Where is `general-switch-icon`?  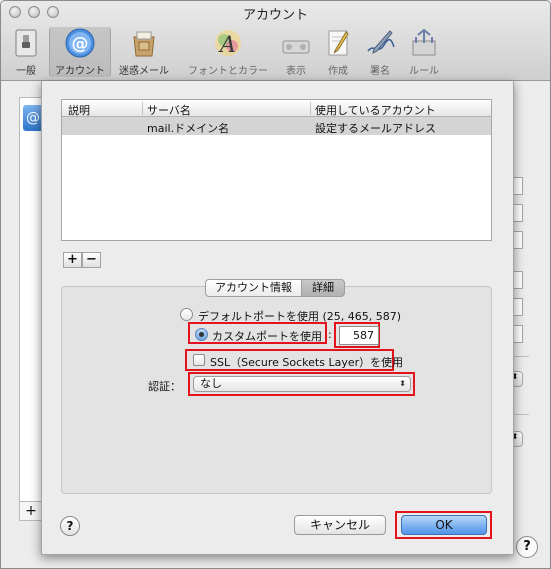
general-switch-icon is located at coordinates (26, 43).